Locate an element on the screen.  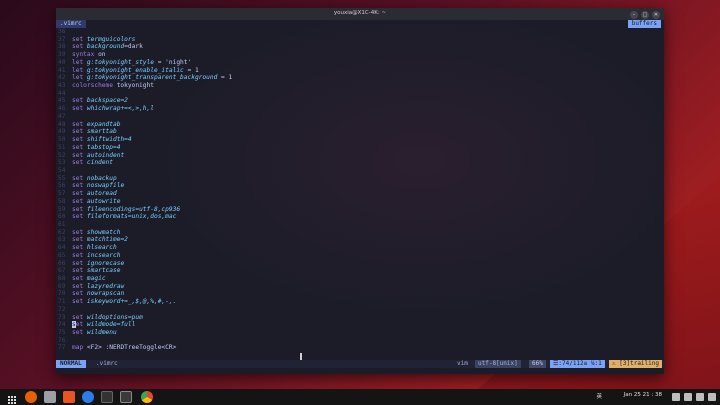
code-option: smarttab is located at coordinates (101, 132).